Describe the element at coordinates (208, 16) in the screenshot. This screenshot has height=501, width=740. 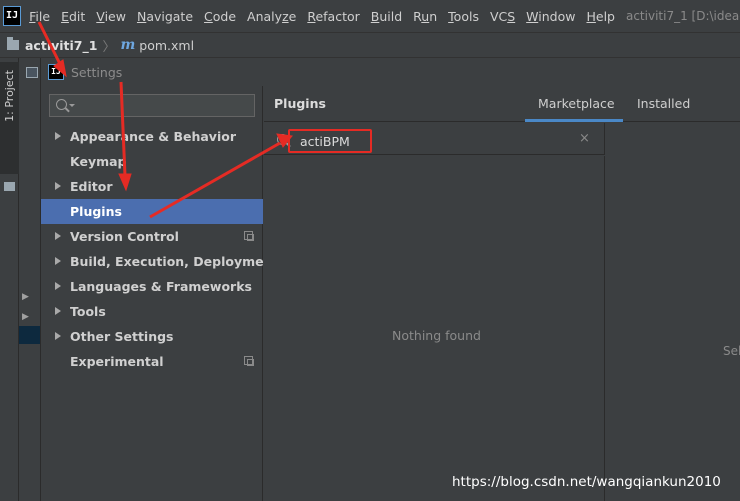
I see `menu-item-mnemonic: C` at that location.